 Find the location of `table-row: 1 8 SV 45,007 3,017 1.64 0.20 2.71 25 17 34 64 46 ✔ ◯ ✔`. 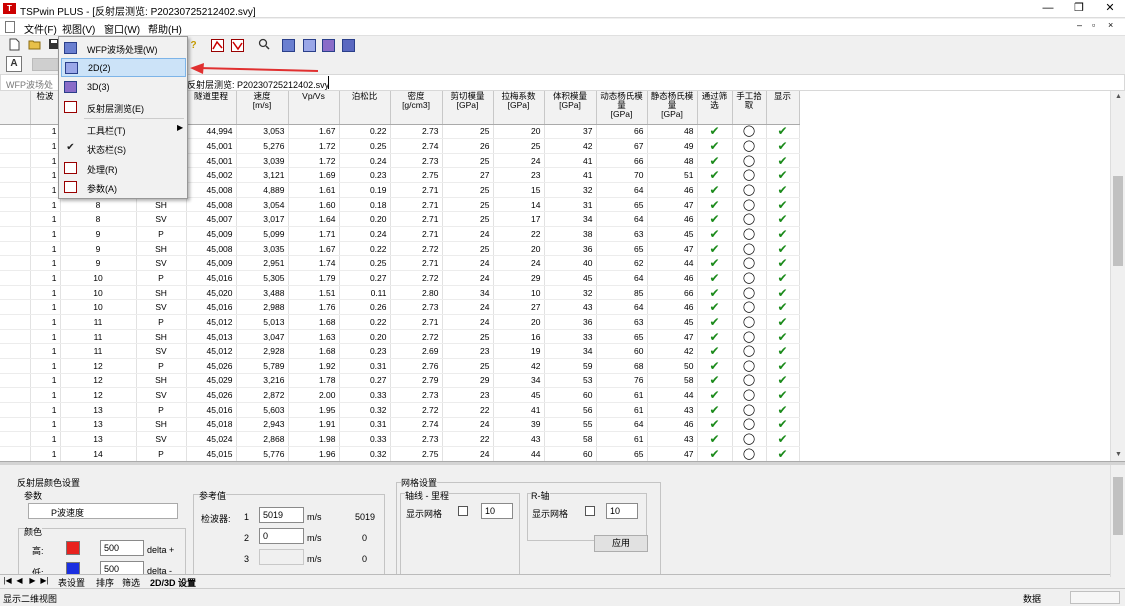

table-row: 1 8 SV 45,007 3,017 1.64 0.20 2.71 25 17 34 64 46 ✔ ◯ ✔ is located at coordinates (400, 219).